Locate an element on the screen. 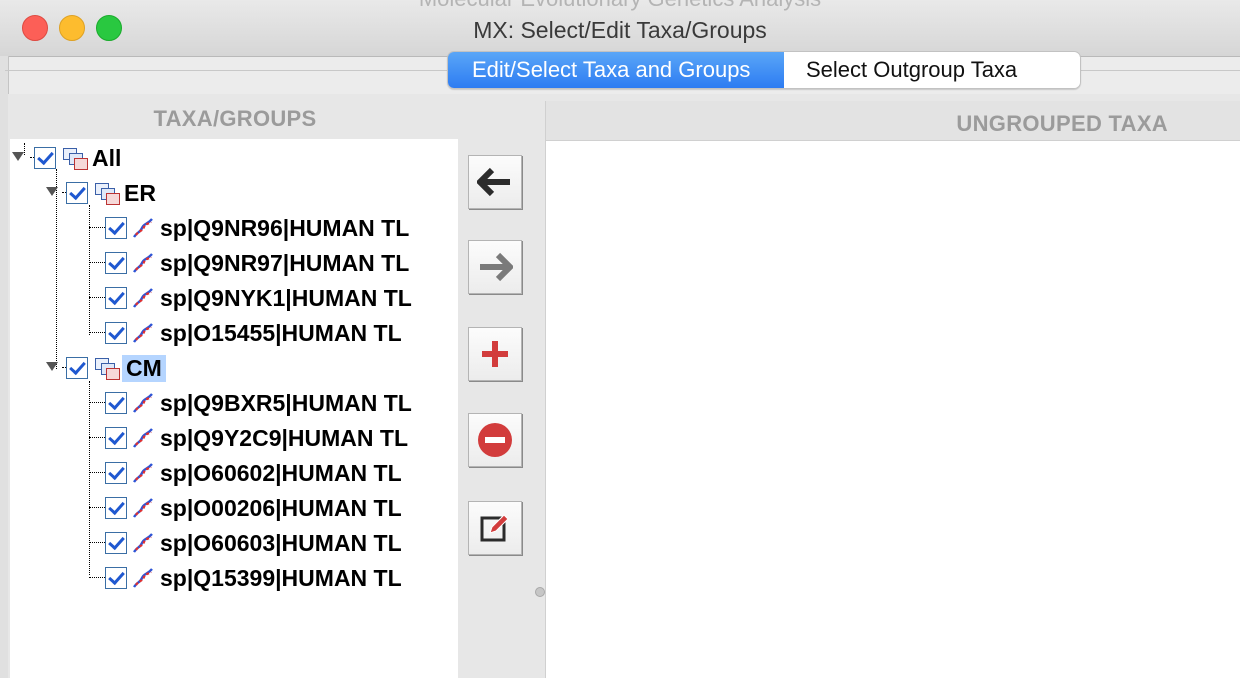  tab-edit-select-taxa: Edit/Select Taxa and Groups is located at coordinates (616, 70).